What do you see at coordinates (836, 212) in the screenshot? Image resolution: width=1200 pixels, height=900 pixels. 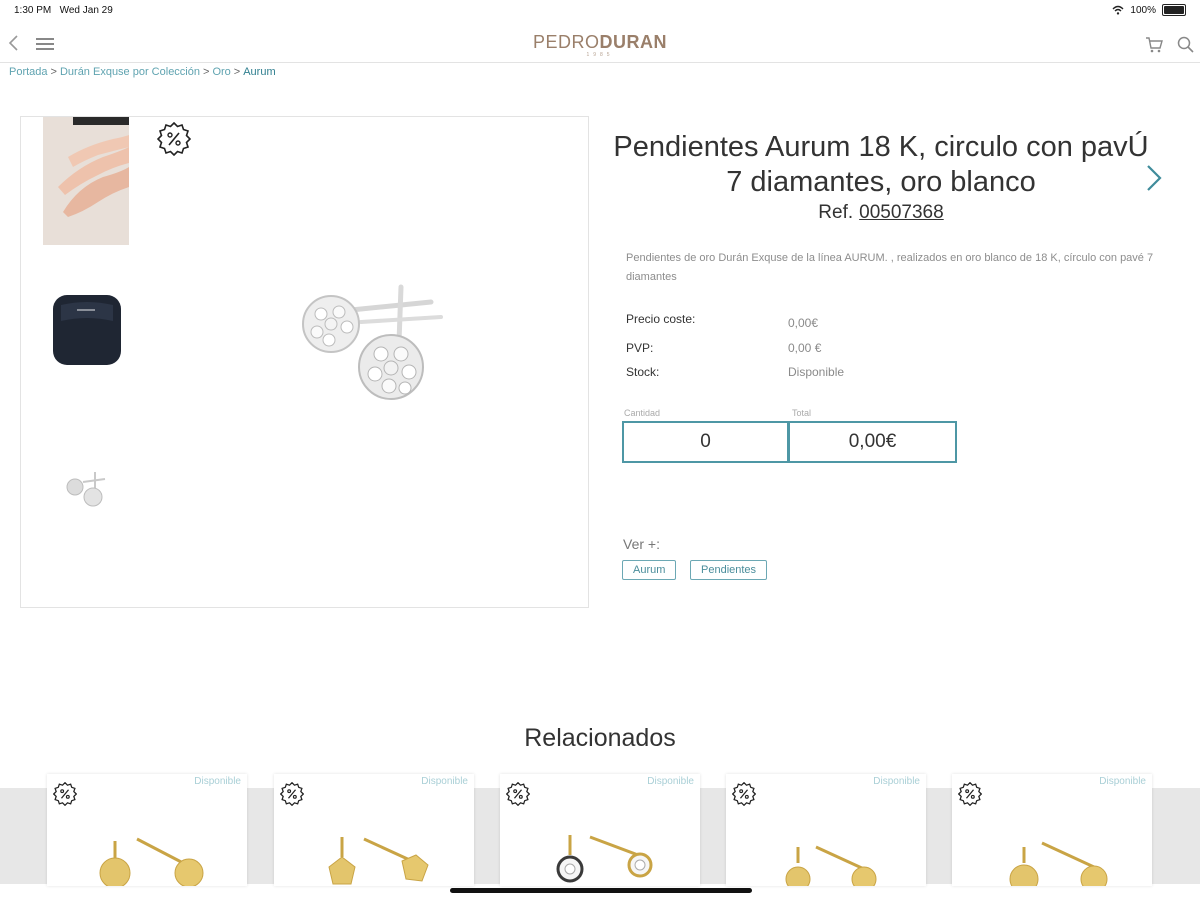 I see `ref-label: Ref.` at bounding box center [836, 212].